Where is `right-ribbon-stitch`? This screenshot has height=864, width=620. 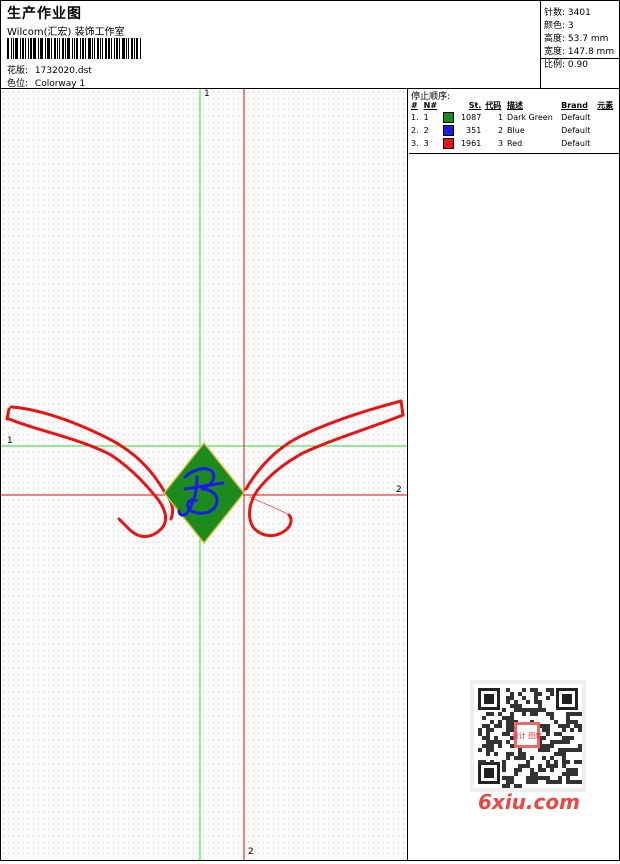 right-ribbon-stitch is located at coordinates (324, 468).